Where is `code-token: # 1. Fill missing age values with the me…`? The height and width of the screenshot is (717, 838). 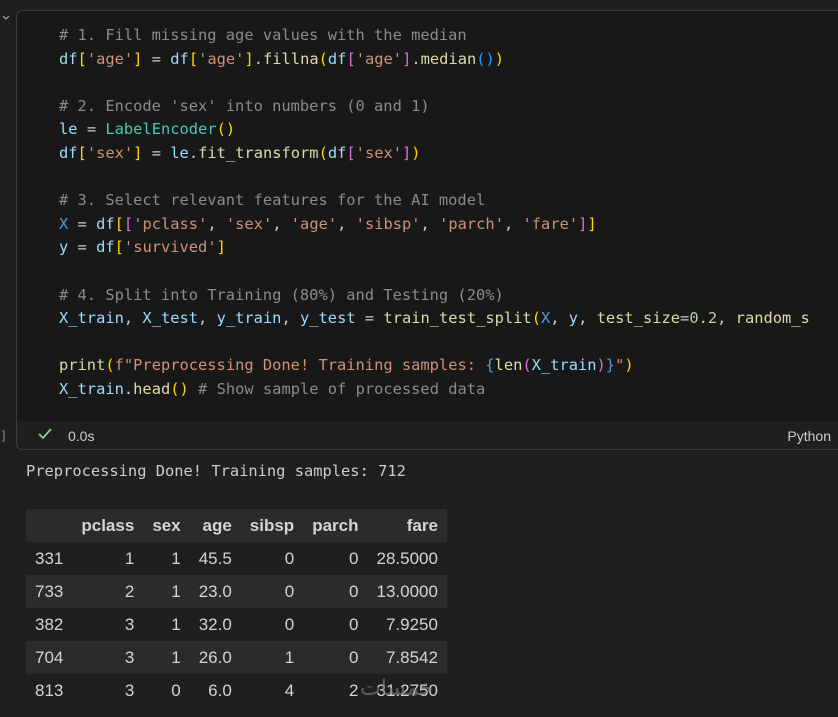 code-token: # 1. Fill missing age values with the me… is located at coordinates (263, 35).